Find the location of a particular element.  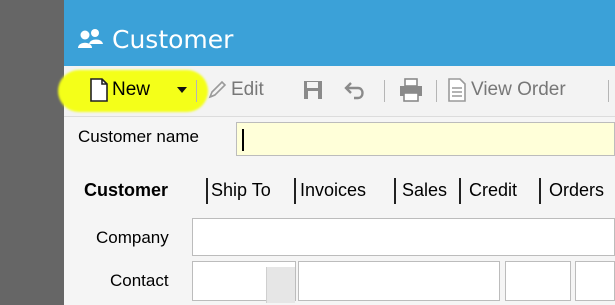

new-document-icon is located at coordinates (99, 90).